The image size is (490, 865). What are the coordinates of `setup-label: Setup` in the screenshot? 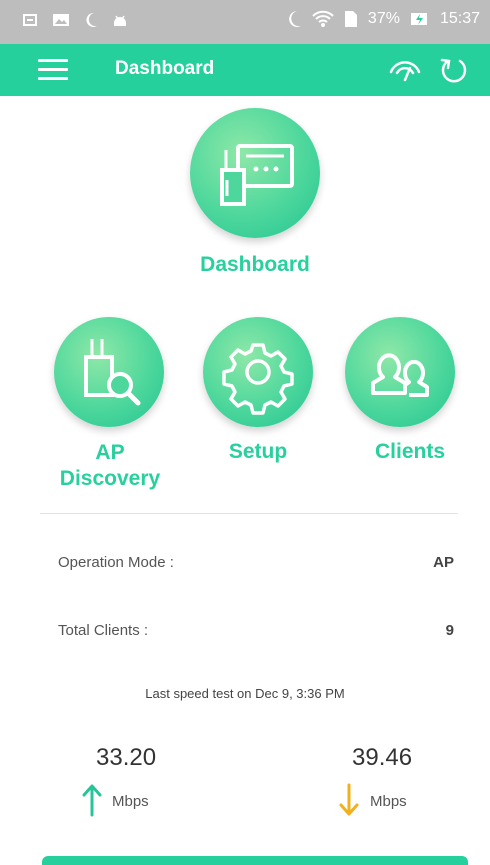 It's located at (258, 452).